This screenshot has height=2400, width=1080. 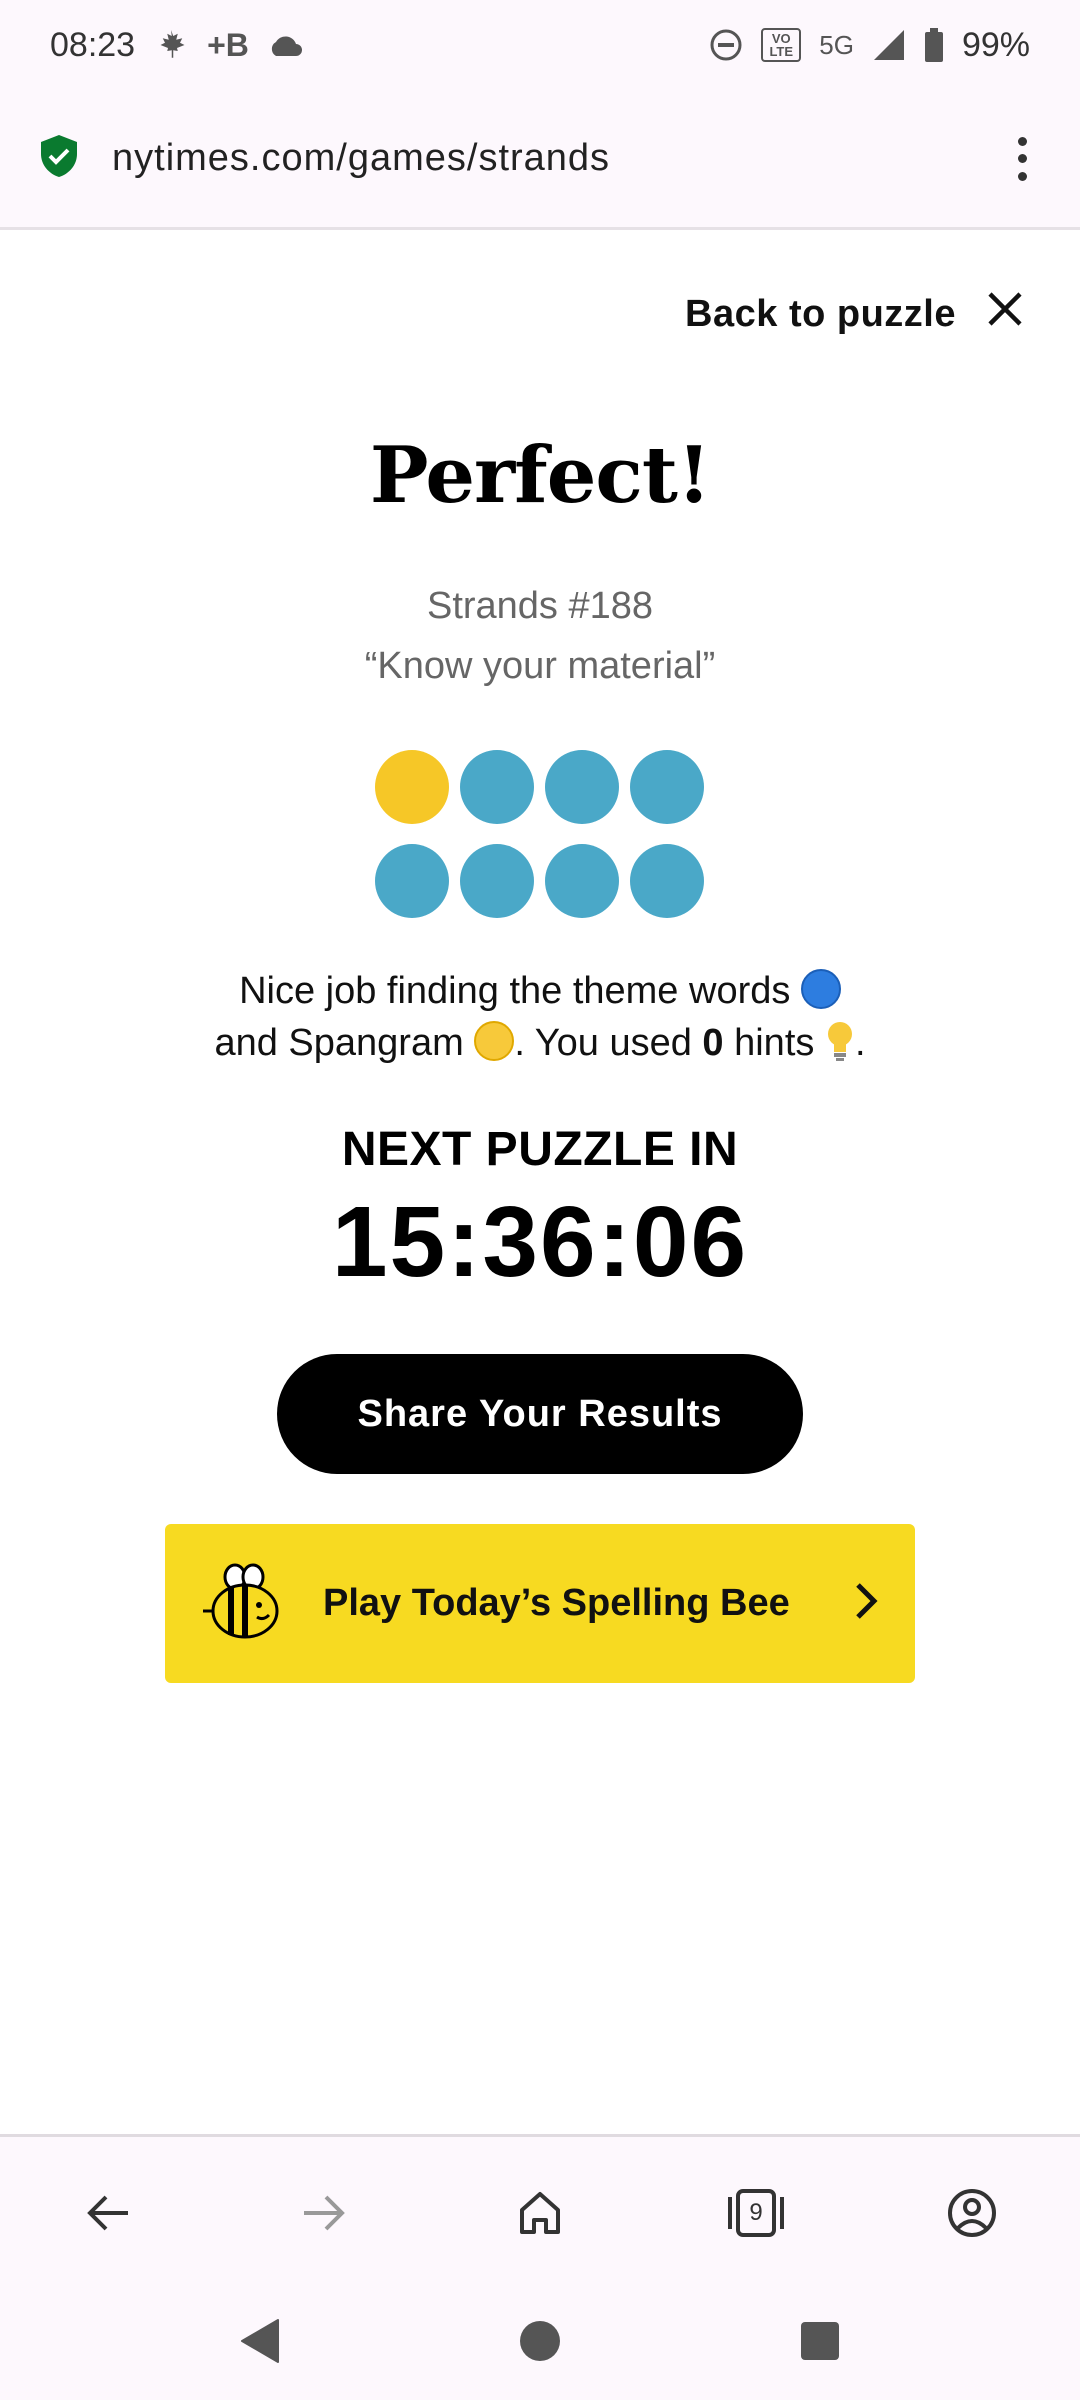 I want to click on url-text: nytimes.com/games/strands, so click(x=557, y=158).